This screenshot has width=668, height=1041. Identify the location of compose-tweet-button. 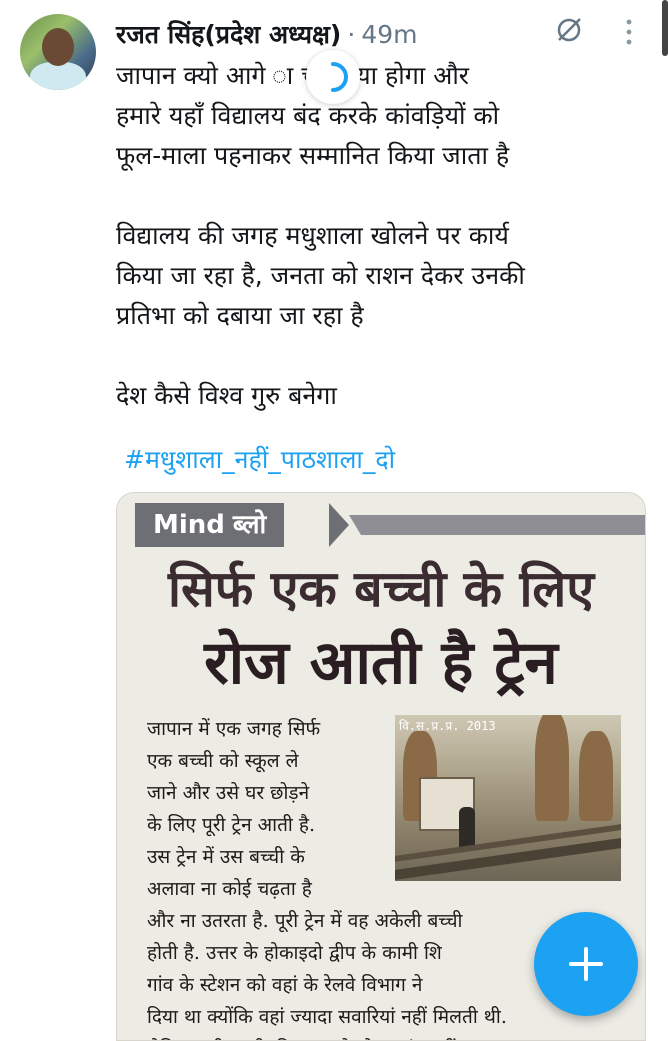
(586, 964).